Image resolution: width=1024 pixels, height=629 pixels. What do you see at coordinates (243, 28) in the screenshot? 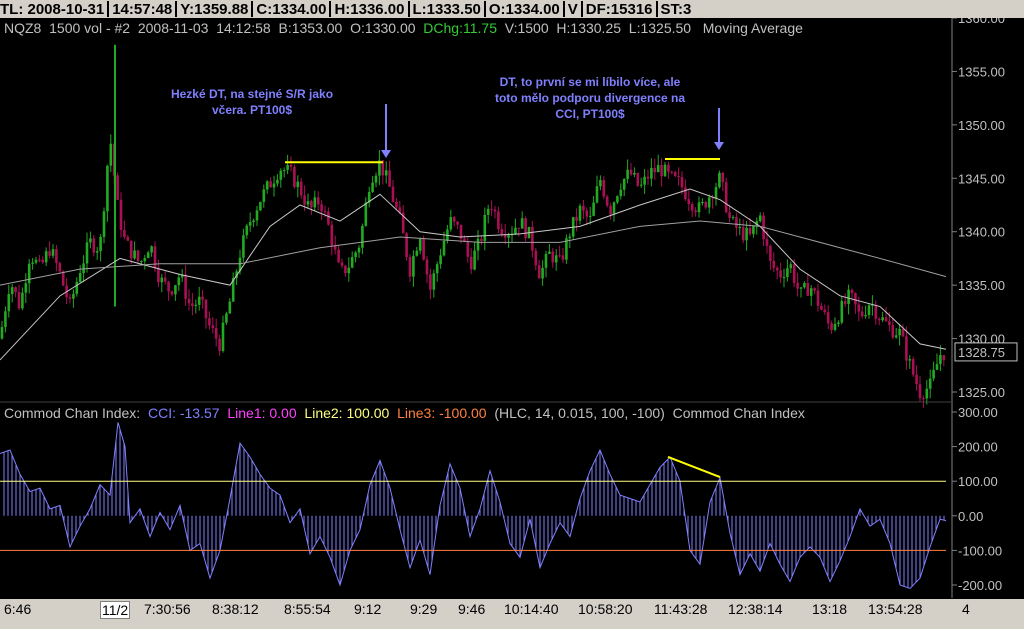
I see `bar-time: 14:12:58` at bounding box center [243, 28].